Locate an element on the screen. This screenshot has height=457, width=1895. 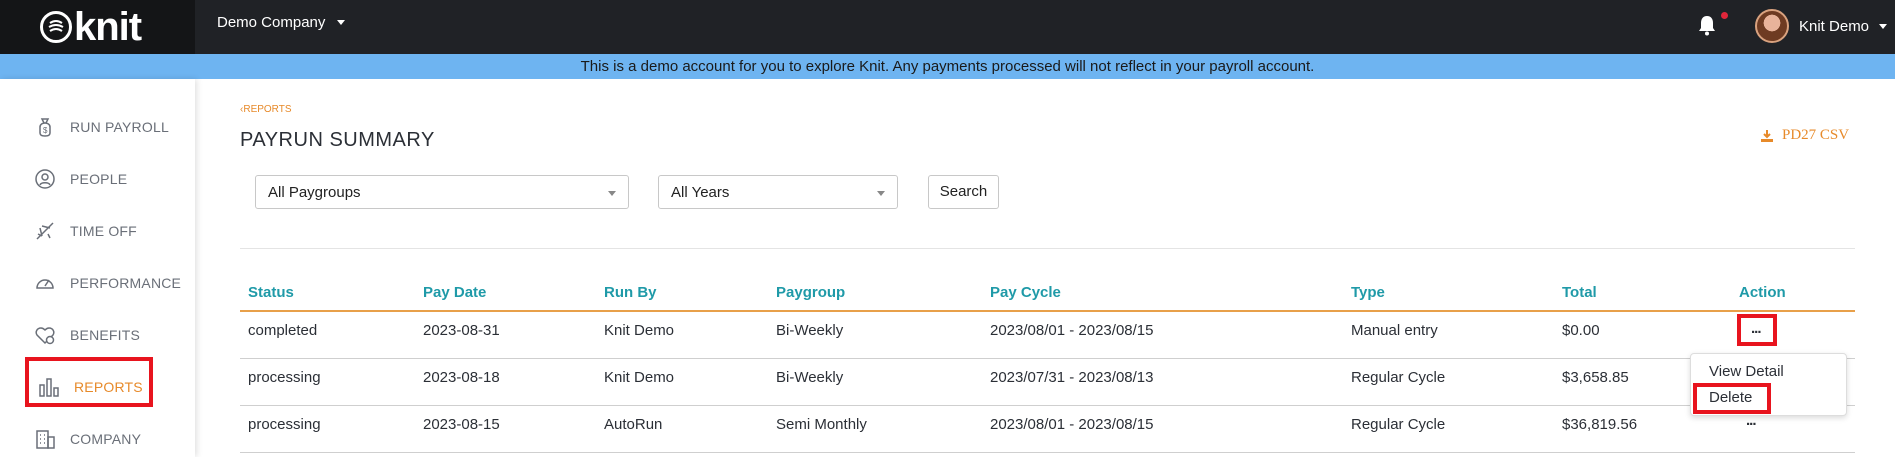
sidebar-item-label: TIME OFF is located at coordinates (103, 231).